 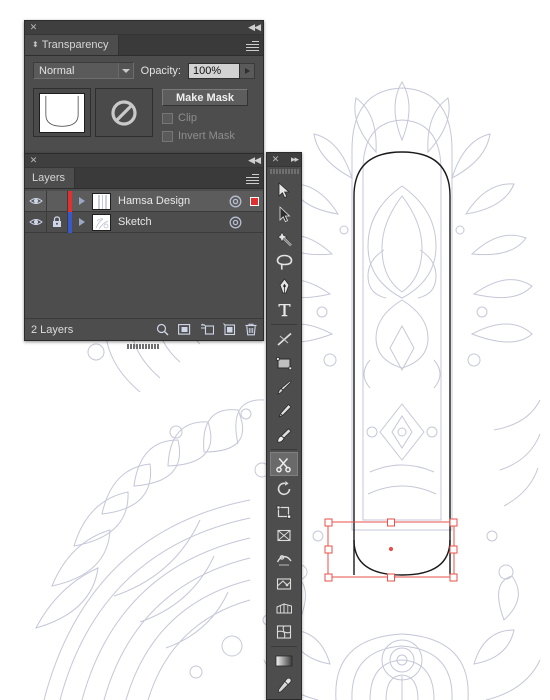 I want to click on transparency-controls-row: Normal Opacity: 100%, so click(x=144, y=70).